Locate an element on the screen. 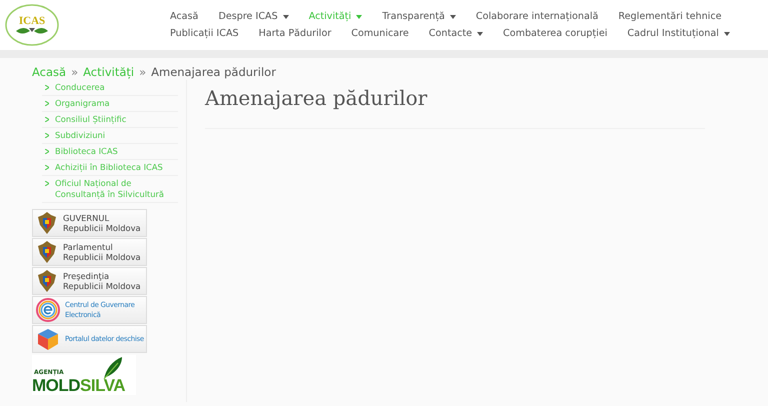 The width and height of the screenshot is (768, 406). link-banner: GUVERNUL Republicii Moldova is located at coordinates (89, 223).